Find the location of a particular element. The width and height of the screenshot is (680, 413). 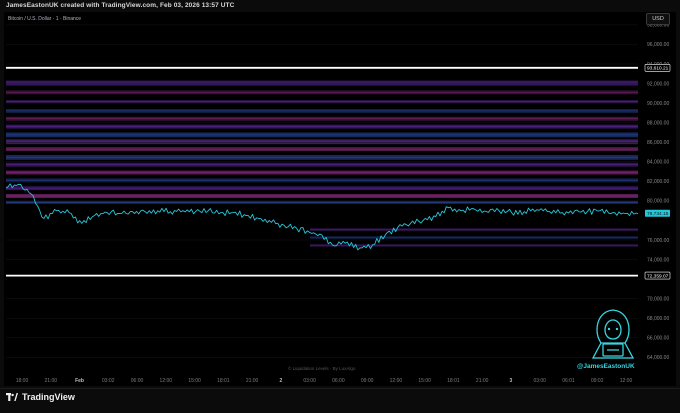

x-tick-label: 2 is located at coordinates (280, 381).